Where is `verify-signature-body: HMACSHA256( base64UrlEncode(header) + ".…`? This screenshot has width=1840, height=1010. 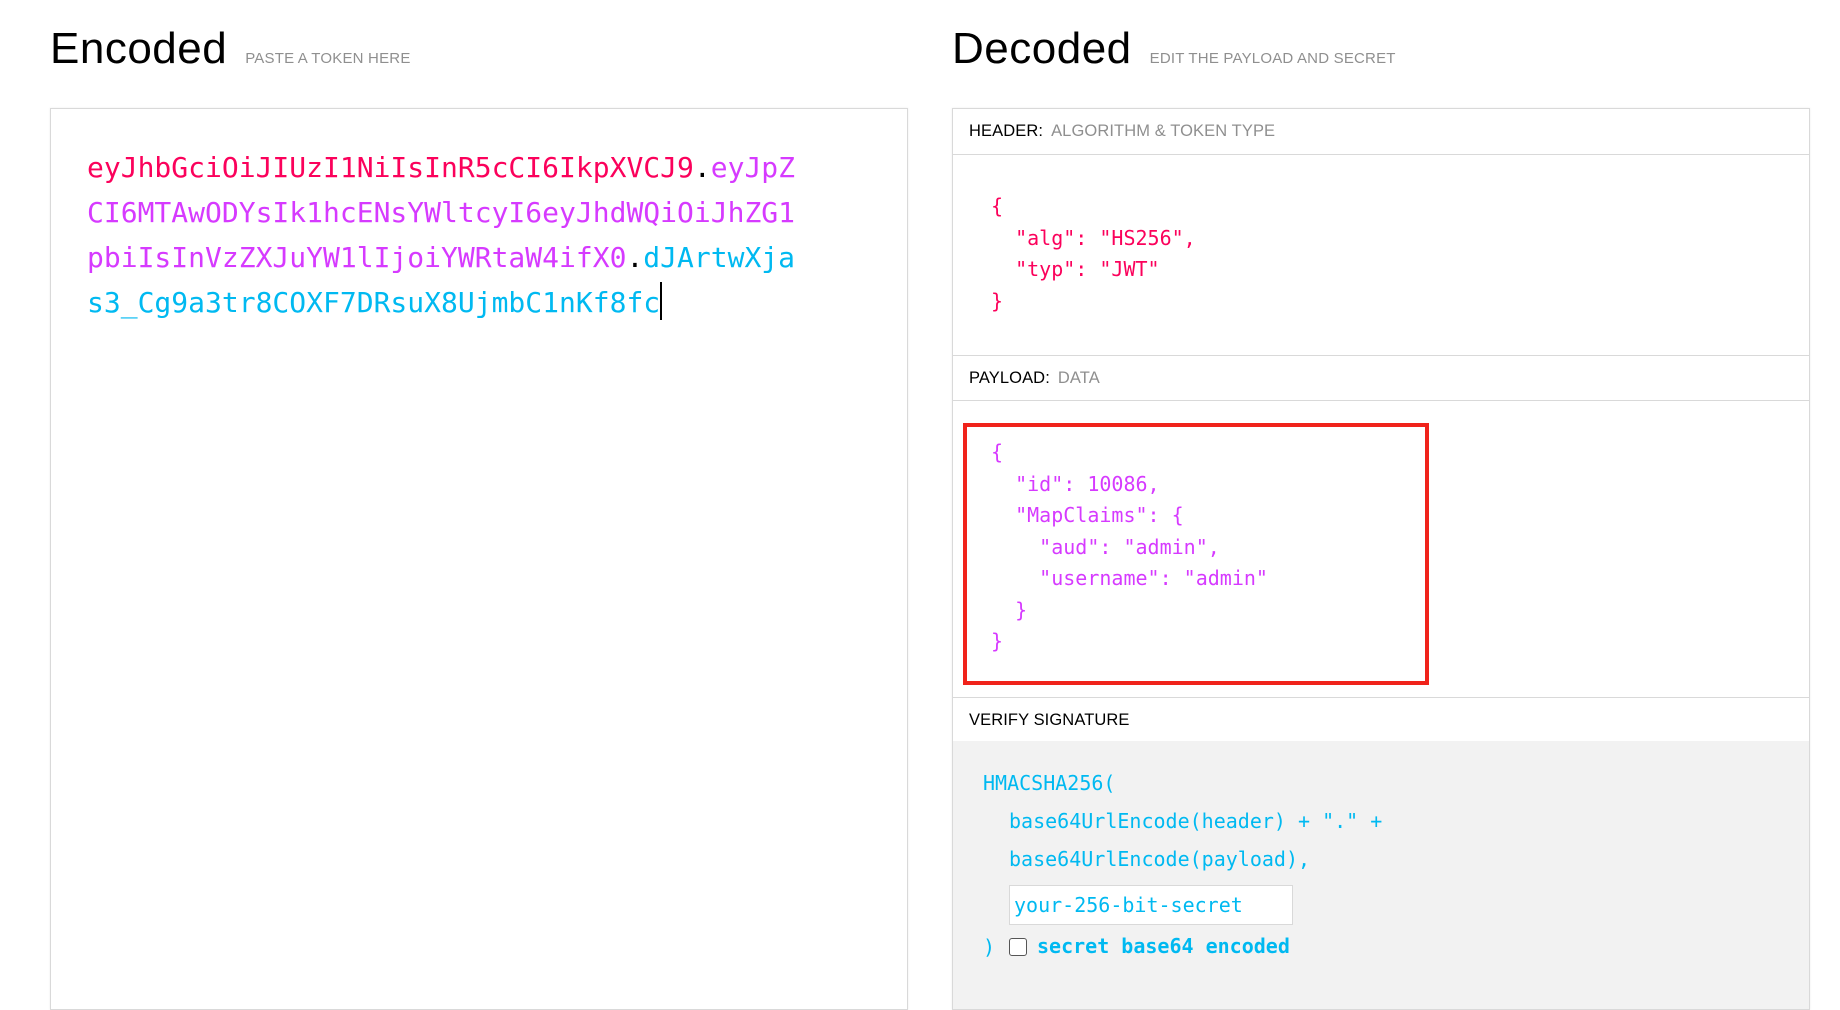 verify-signature-body: HMACSHA256( base64UrlEncode(header) + ".… is located at coordinates (1381, 875).